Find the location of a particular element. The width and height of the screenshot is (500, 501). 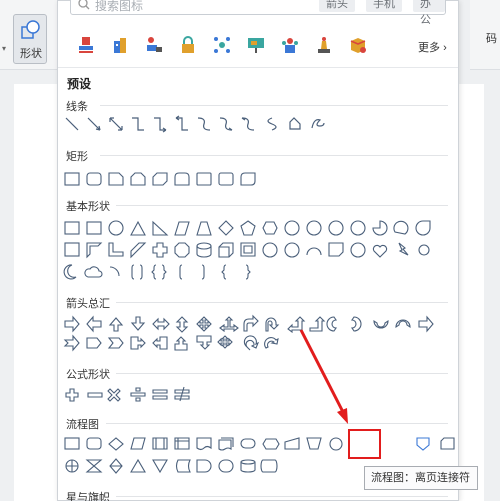

shape-left-arrow-callout is located at coordinates (160, 343).